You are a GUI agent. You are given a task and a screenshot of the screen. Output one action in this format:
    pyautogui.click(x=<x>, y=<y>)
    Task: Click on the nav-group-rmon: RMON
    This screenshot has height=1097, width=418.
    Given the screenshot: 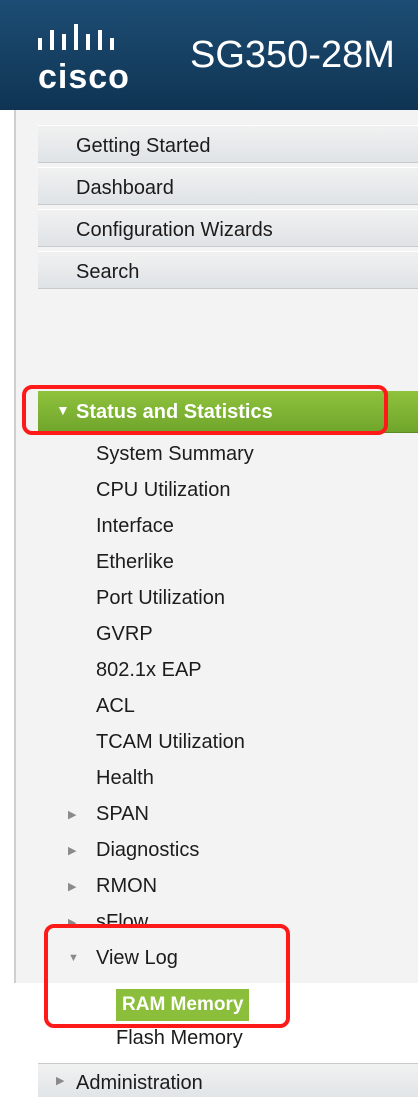 What is the action you would take?
    pyautogui.click(x=126, y=886)
    